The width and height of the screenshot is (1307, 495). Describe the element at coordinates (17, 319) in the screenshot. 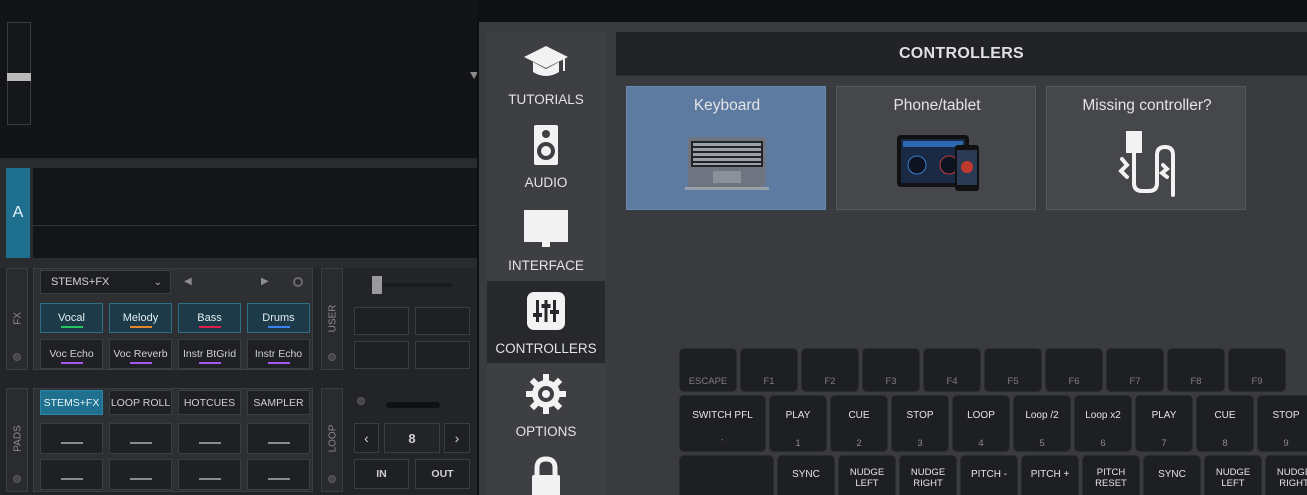

I see `fx-side-tab: FX` at that location.